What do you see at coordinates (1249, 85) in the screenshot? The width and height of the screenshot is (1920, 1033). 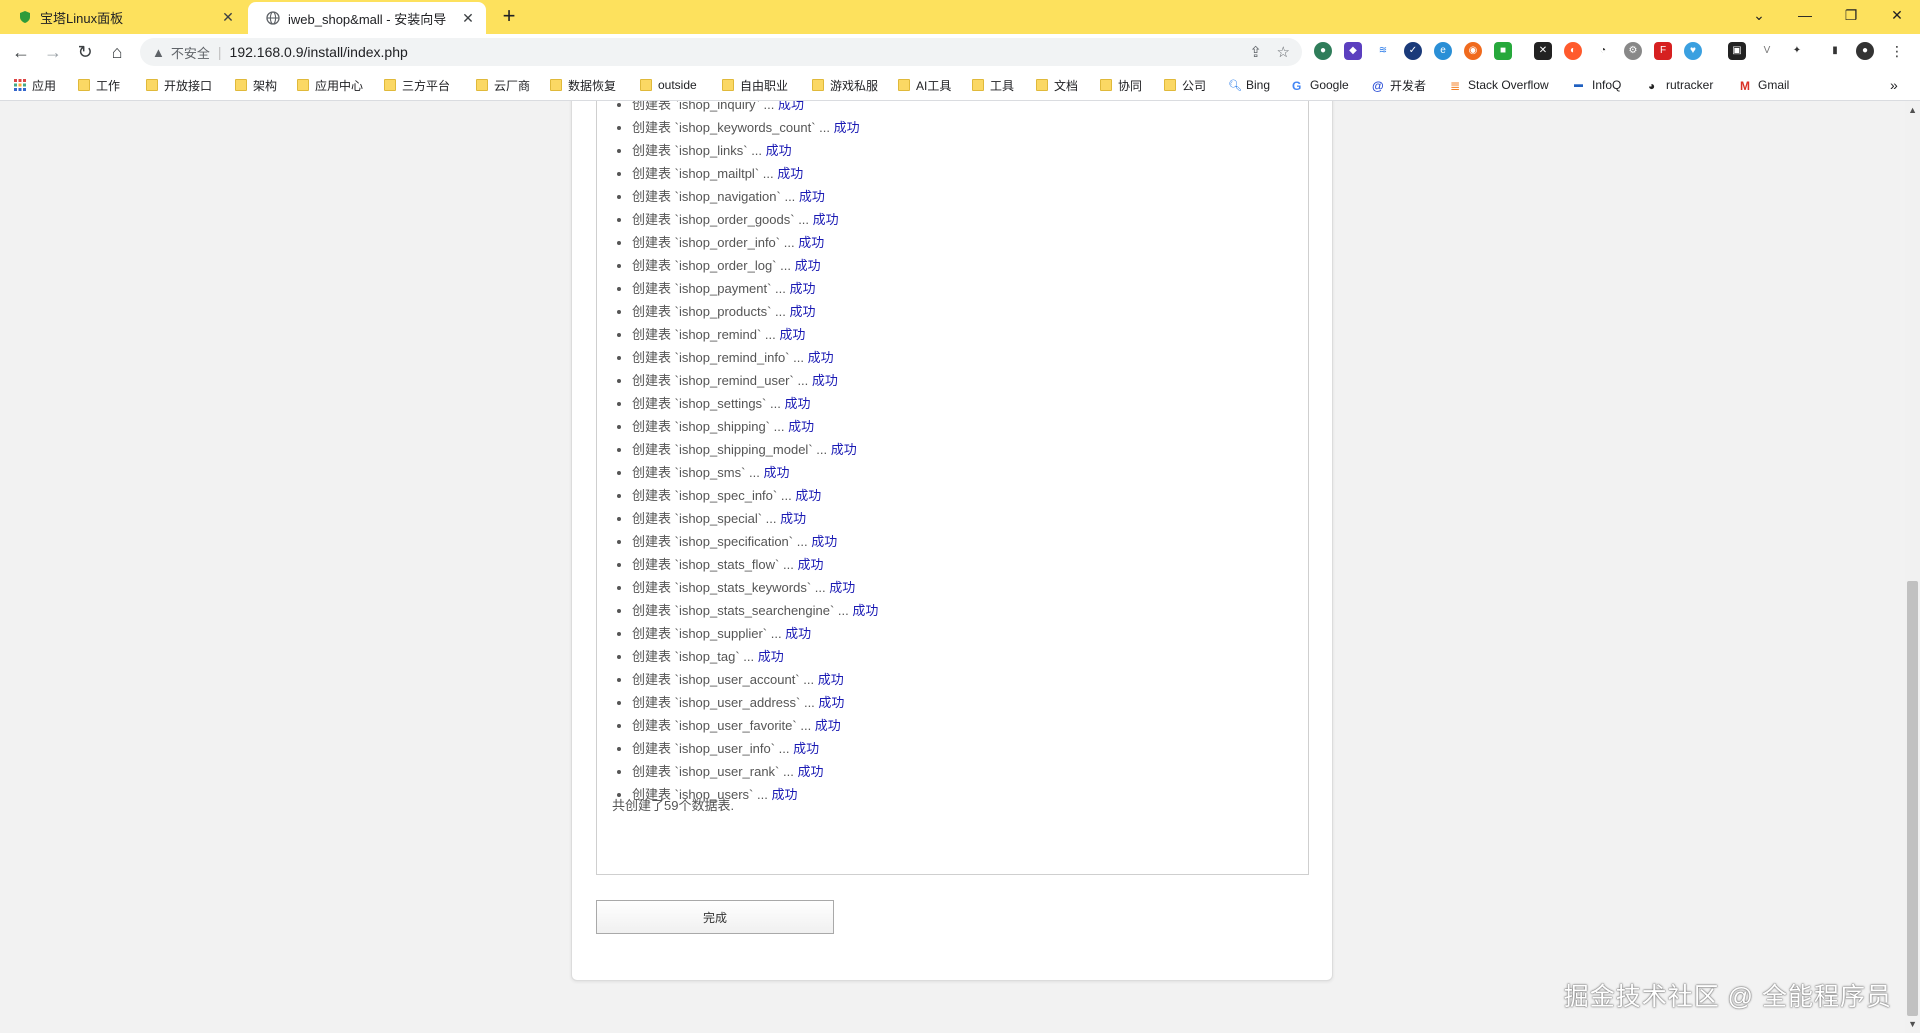 I see `bookmark-bing: 🔍︎ Bing` at bounding box center [1249, 85].